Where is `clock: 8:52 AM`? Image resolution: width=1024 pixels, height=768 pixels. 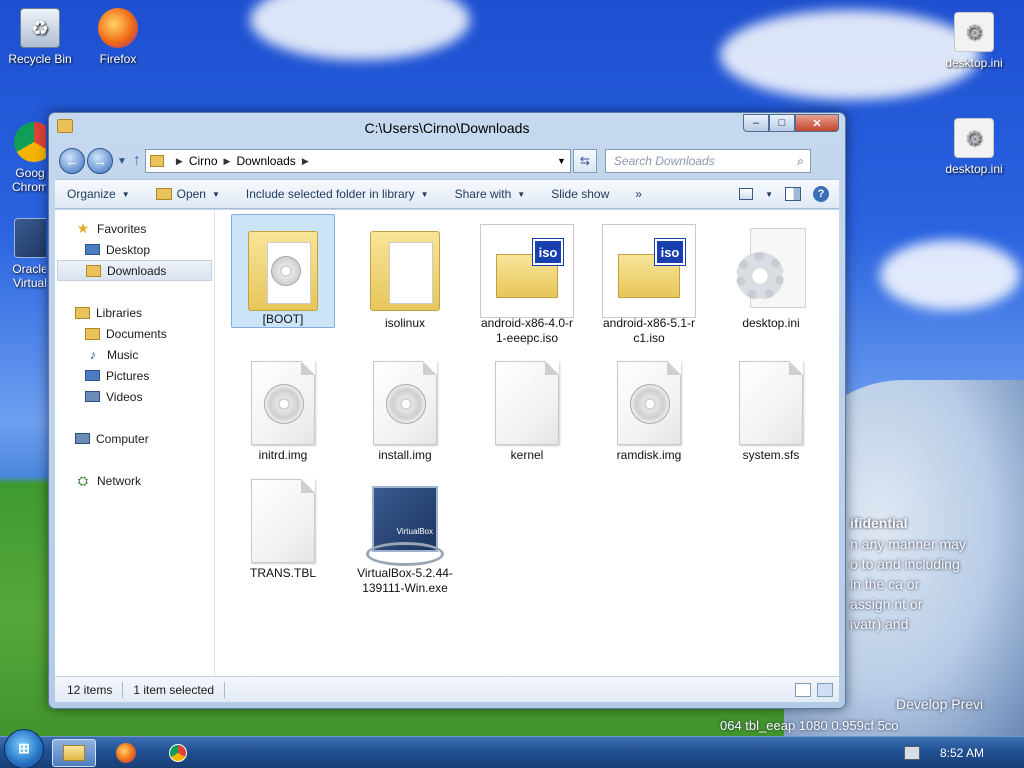 clock: 8:52 AM is located at coordinates (962, 753).